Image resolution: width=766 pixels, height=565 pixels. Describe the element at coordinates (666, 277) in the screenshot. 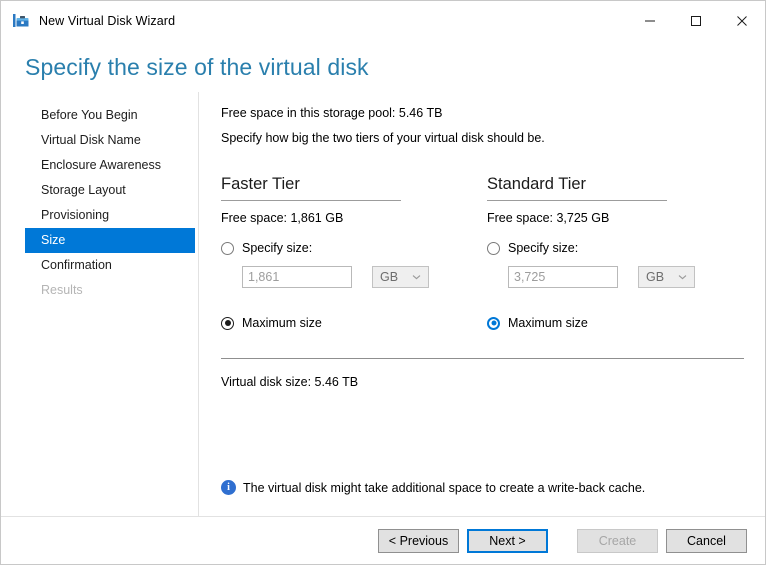

I see `standard-tier-unit-select: GB` at that location.